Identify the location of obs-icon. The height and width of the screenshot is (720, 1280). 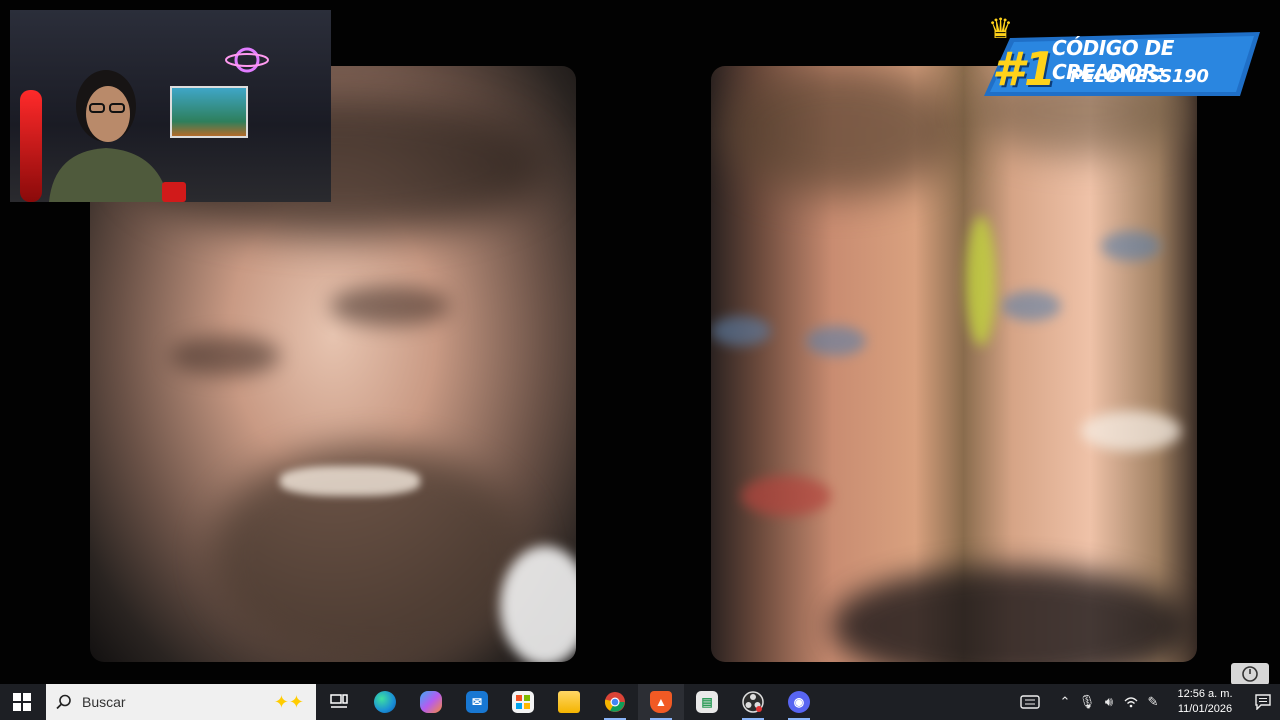
(753, 702).